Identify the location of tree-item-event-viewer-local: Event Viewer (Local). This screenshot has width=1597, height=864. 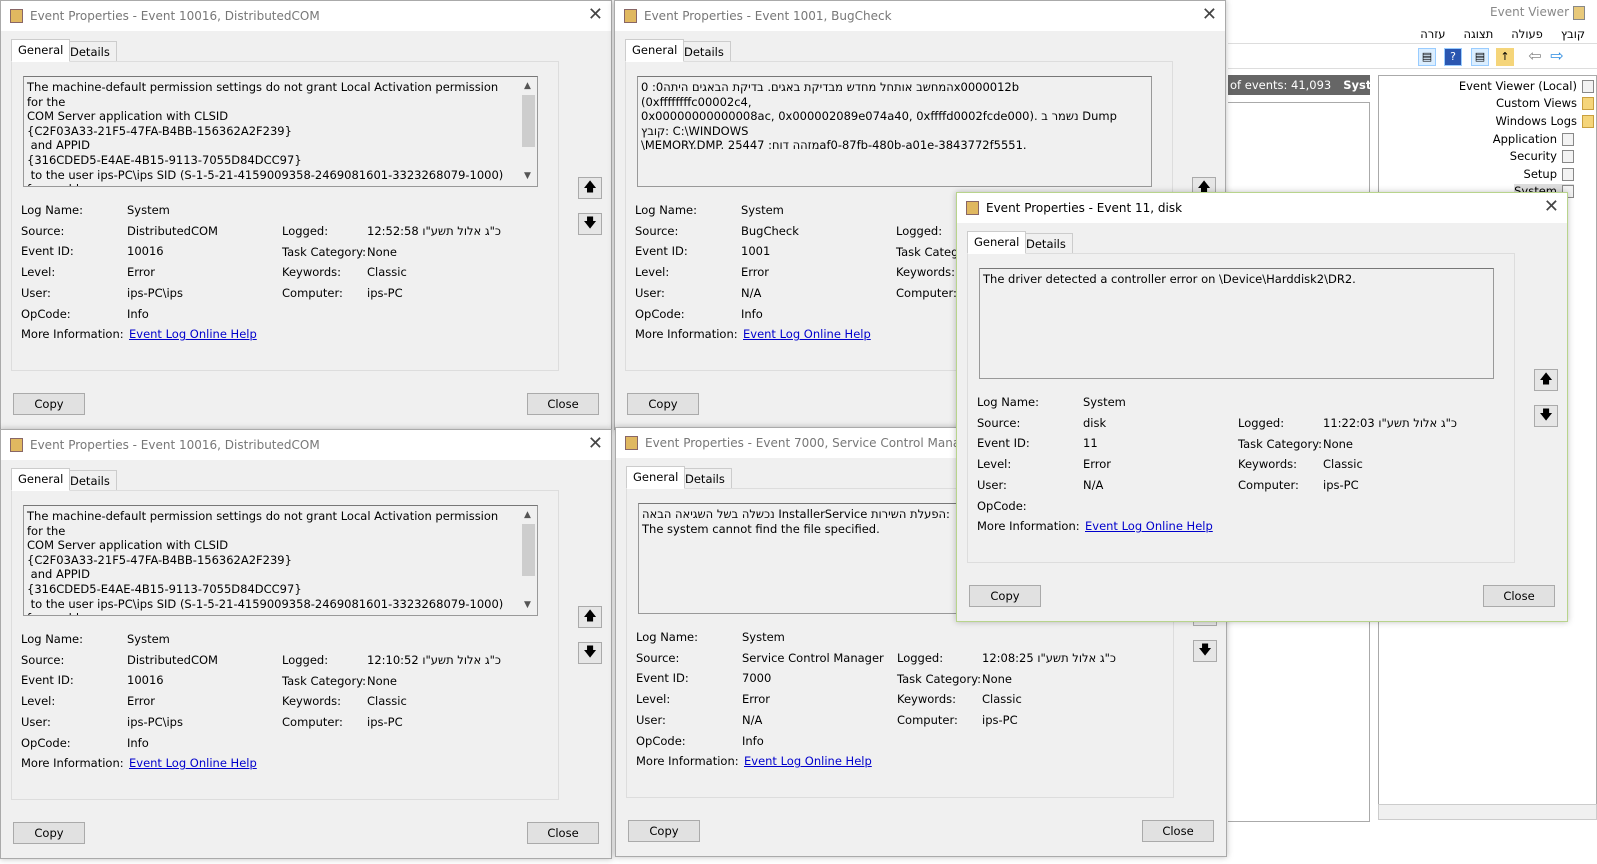
(1526, 86).